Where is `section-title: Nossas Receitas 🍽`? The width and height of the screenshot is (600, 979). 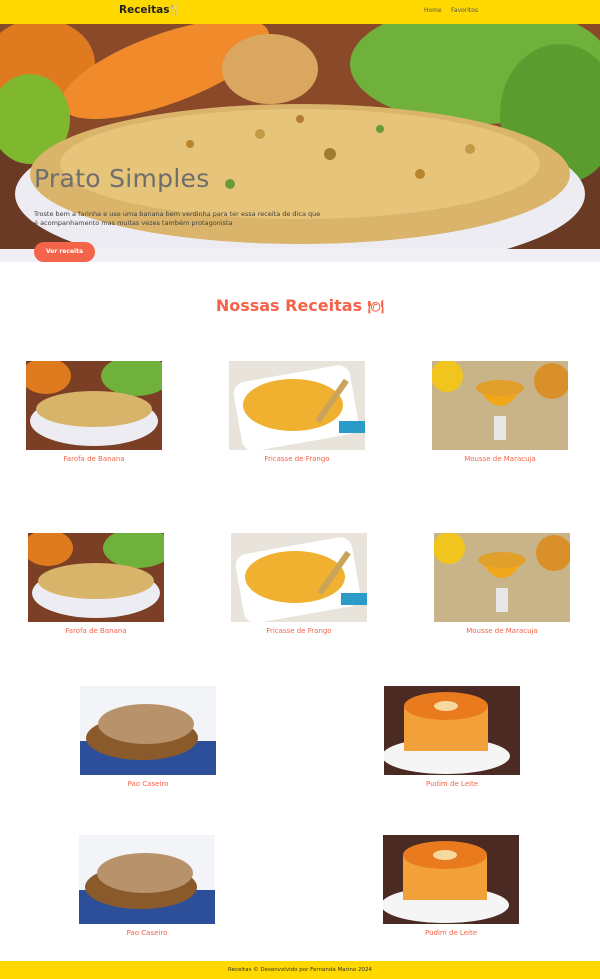 section-title: Nossas Receitas 🍽 is located at coordinates (300, 305).